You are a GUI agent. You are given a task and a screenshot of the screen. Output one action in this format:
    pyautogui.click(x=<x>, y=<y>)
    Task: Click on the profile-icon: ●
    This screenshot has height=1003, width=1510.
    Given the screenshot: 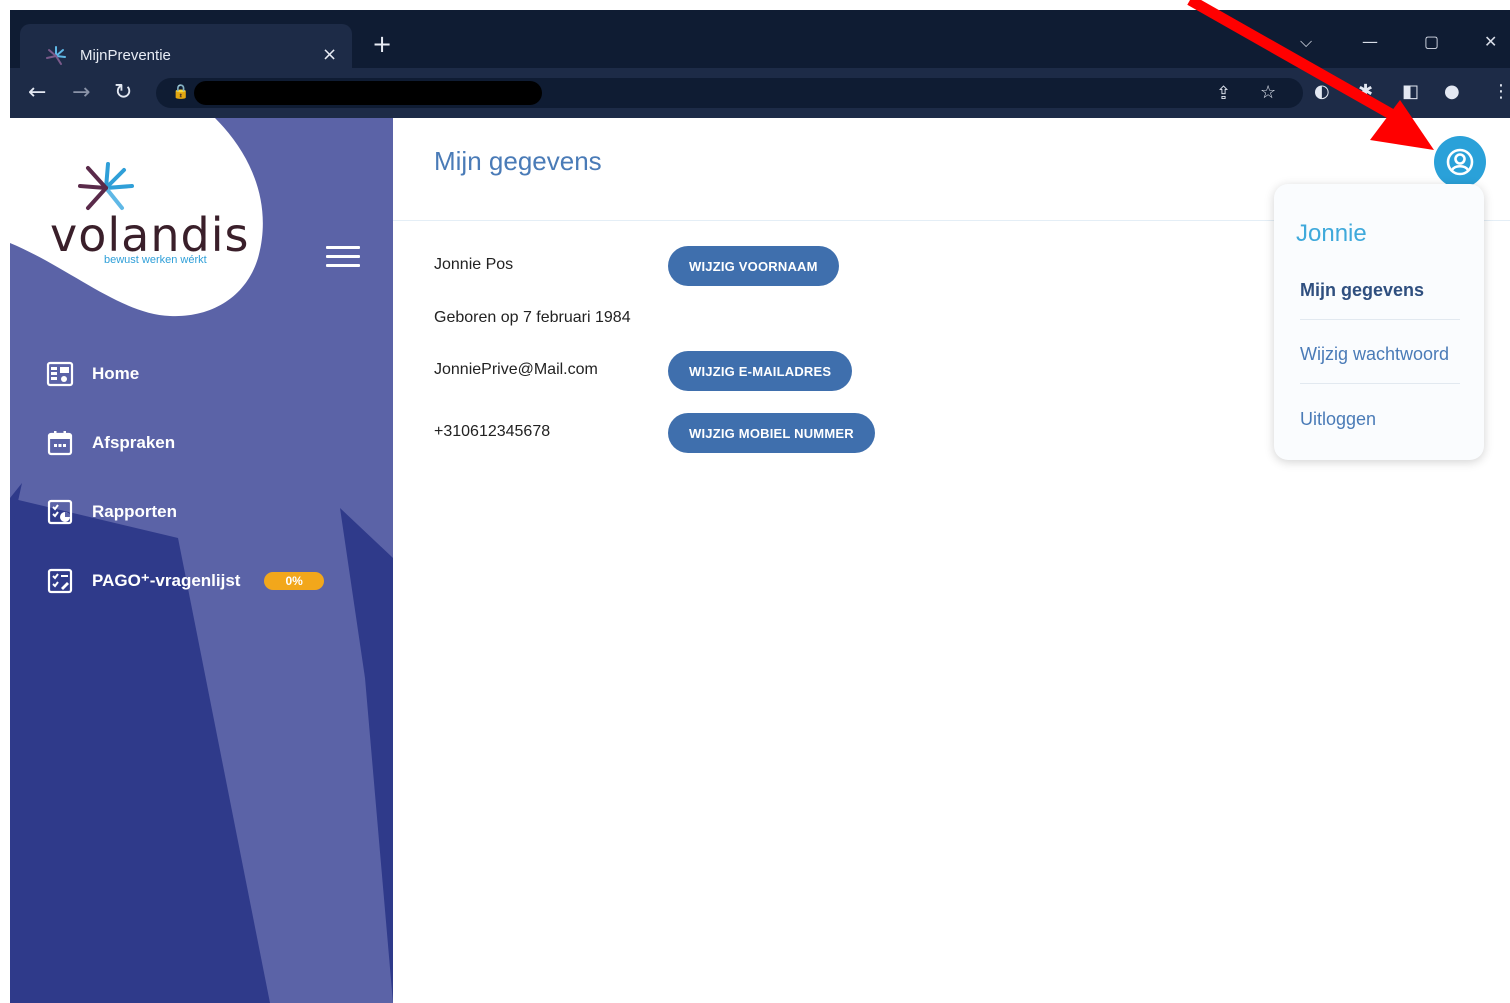 What is the action you would take?
    pyautogui.click(x=1452, y=91)
    